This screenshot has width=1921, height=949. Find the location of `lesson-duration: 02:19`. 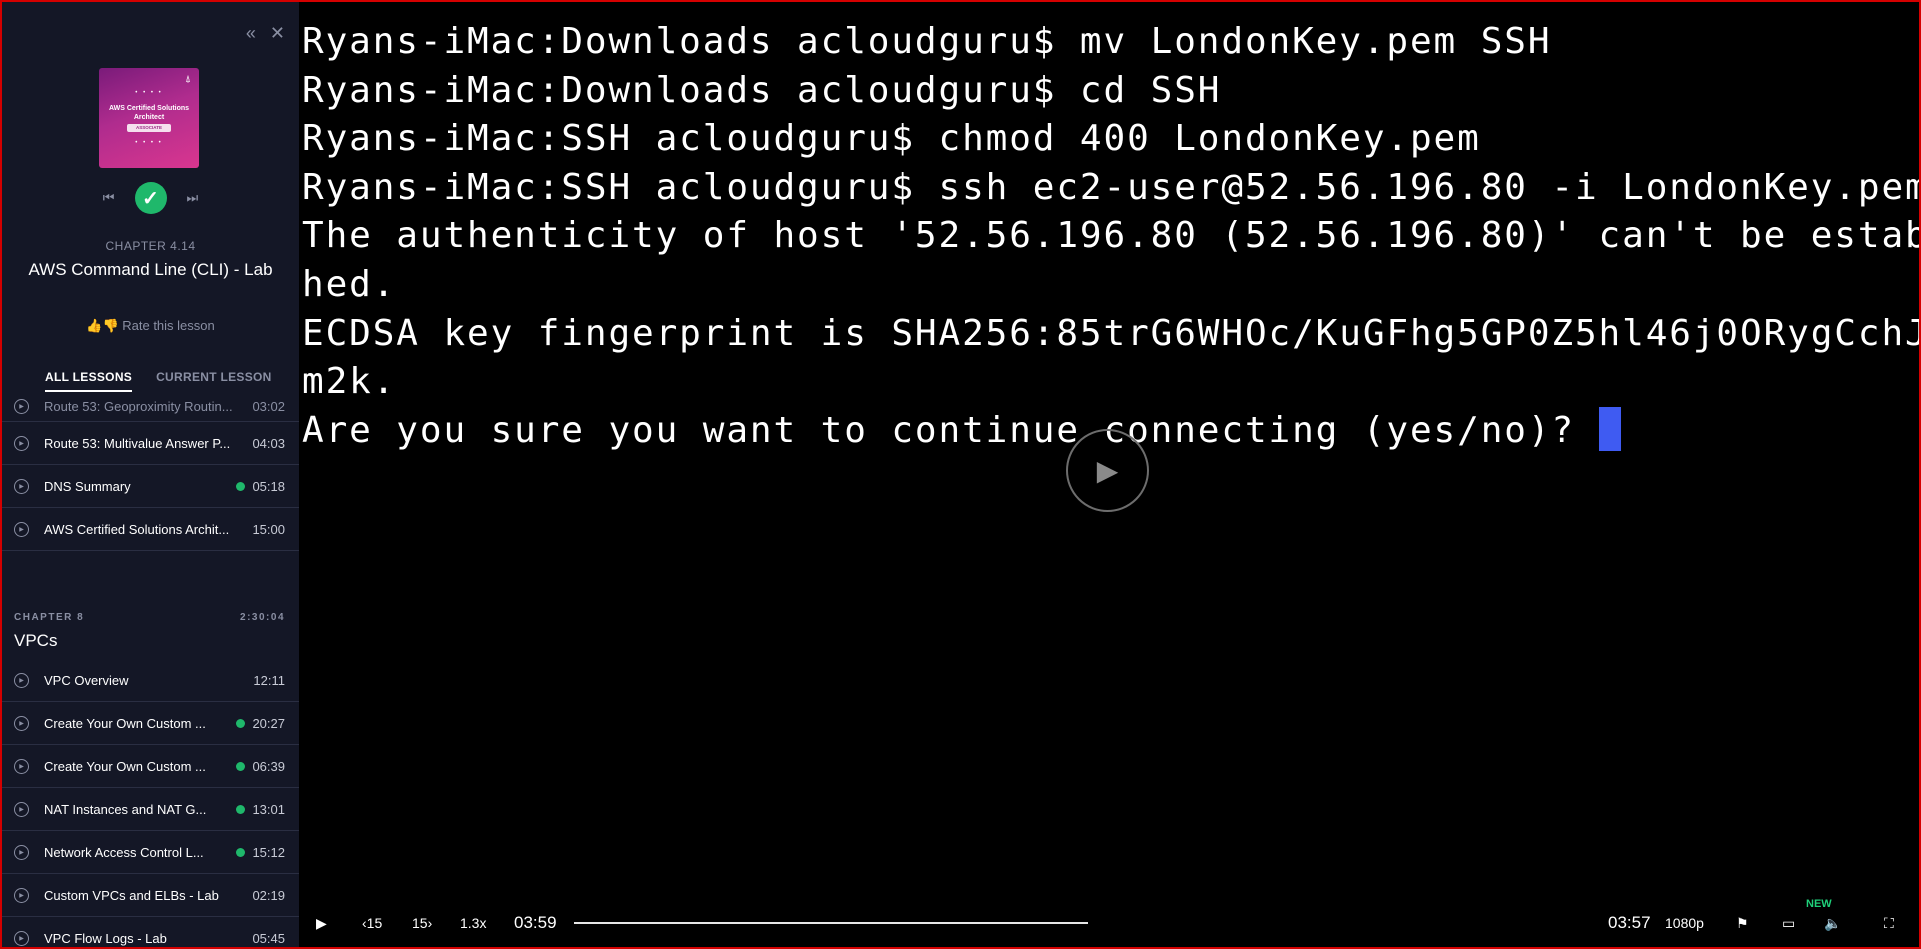

lesson-duration: 02:19 is located at coordinates (268, 895).